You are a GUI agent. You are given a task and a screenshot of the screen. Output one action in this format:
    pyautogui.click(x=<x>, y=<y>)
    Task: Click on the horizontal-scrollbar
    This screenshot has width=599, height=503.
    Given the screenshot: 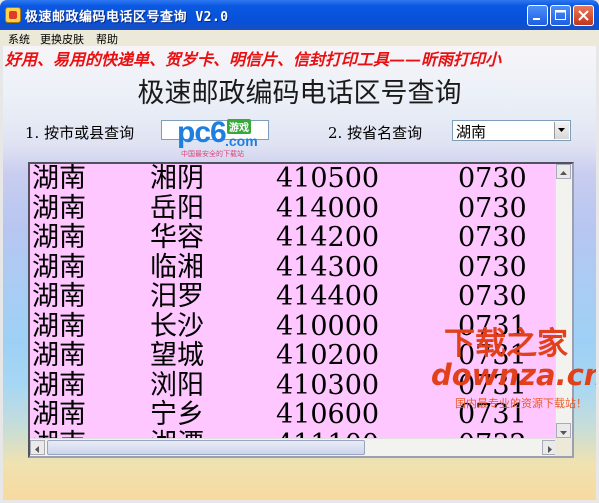 What is the action you would take?
    pyautogui.click(x=293, y=447)
    